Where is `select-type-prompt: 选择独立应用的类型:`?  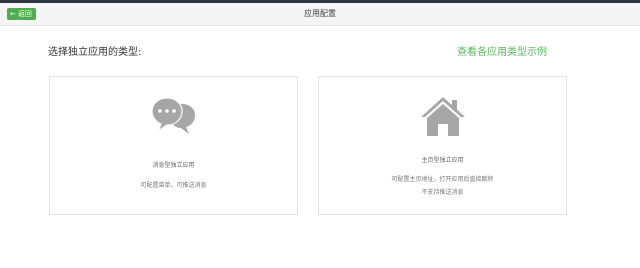 select-type-prompt: 选择独立应用的类型: is located at coordinates (95, 52).